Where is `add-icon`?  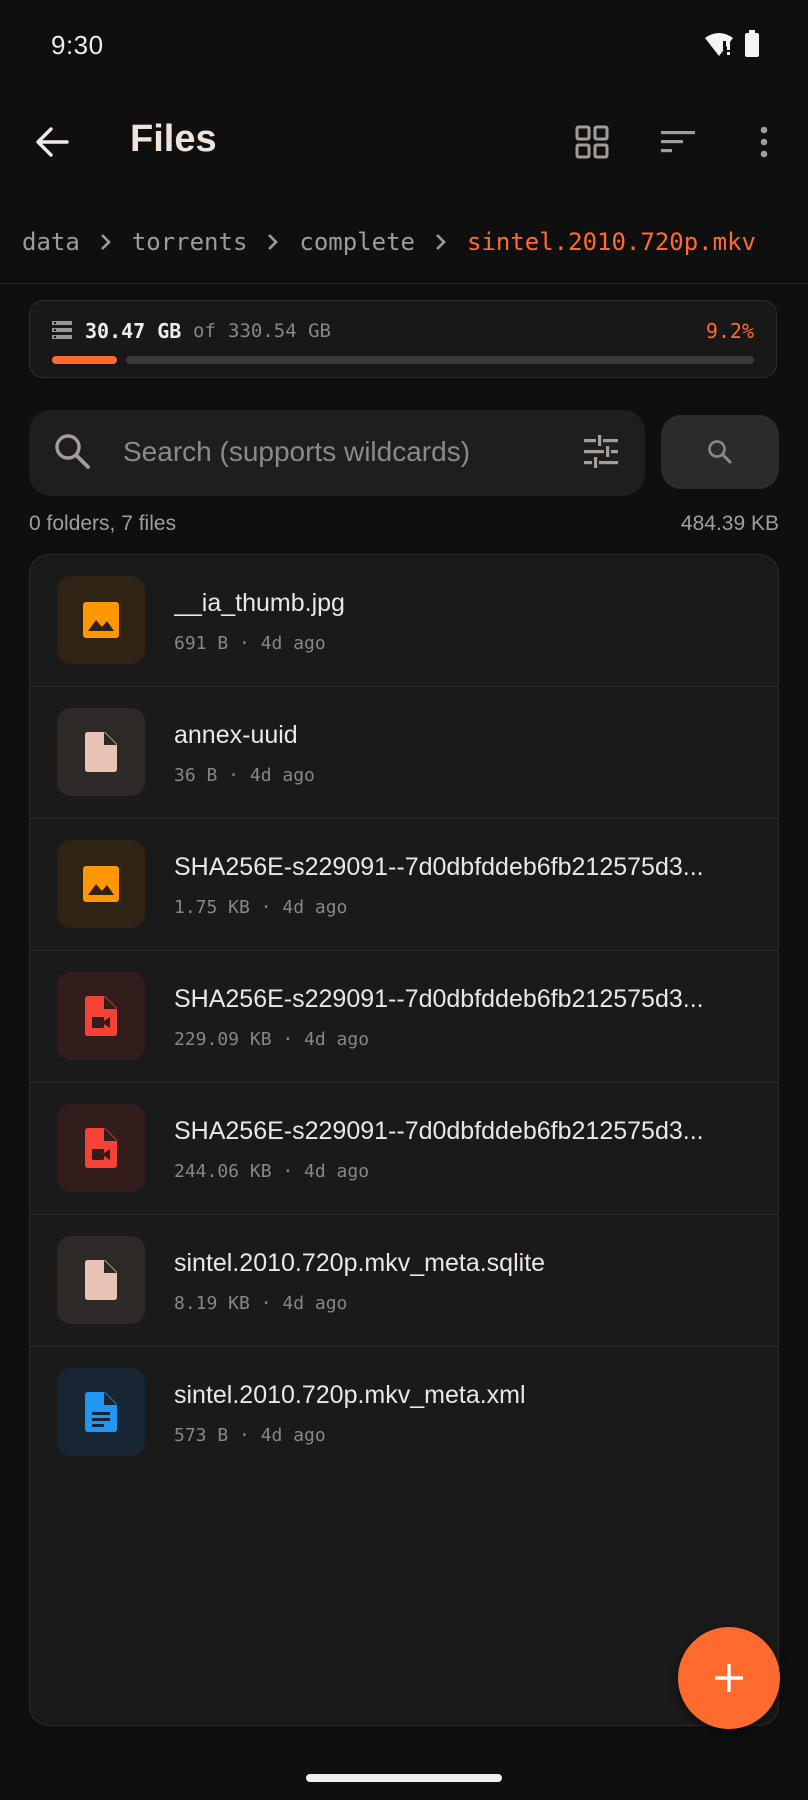 add-icon is located at coordinates (729, 1678).